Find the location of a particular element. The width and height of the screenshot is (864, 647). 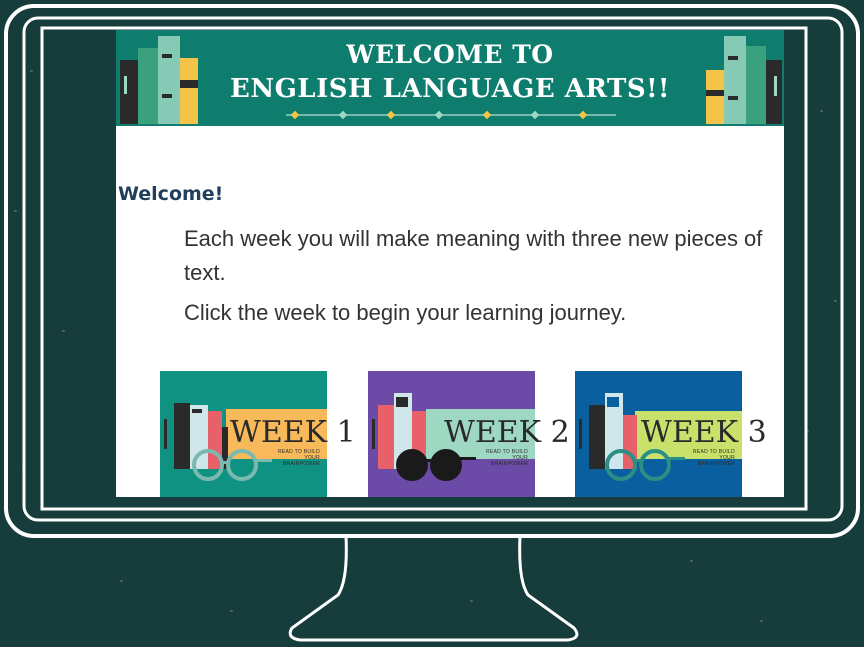

week-3-label: WEEK 3 is located at coordinates (704, 432).